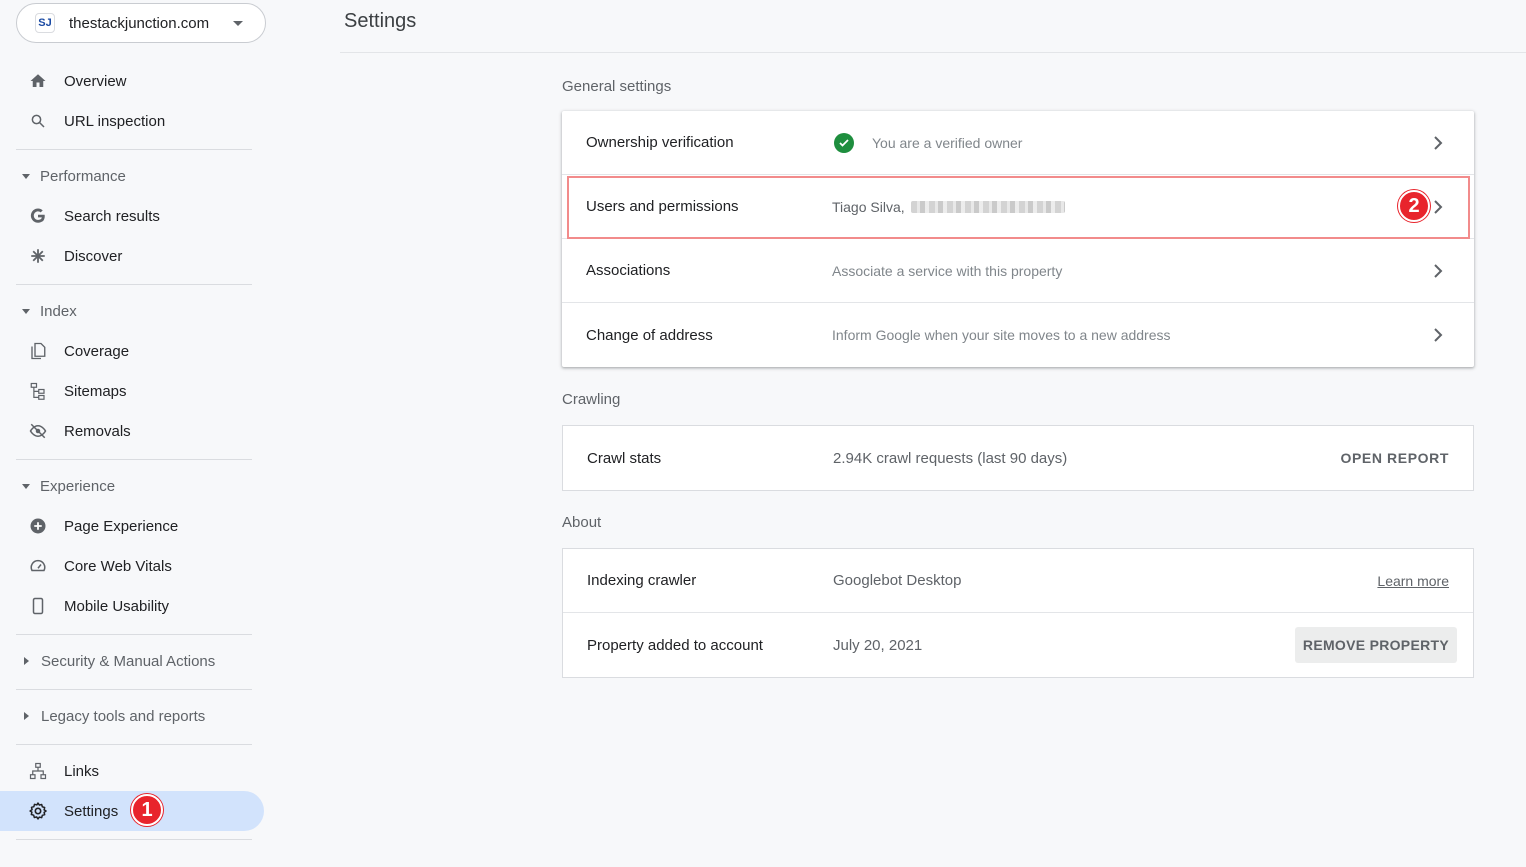  What do you see at coordinates (147, 810) in the screenshot?
I see `annotation-badge-1: 1` at bounding box center [147, 810].